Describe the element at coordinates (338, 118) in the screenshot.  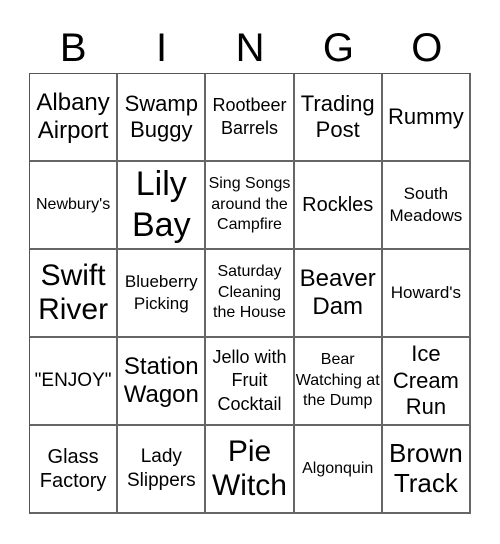
I see `bingo-cell: Trading Post` at that location.